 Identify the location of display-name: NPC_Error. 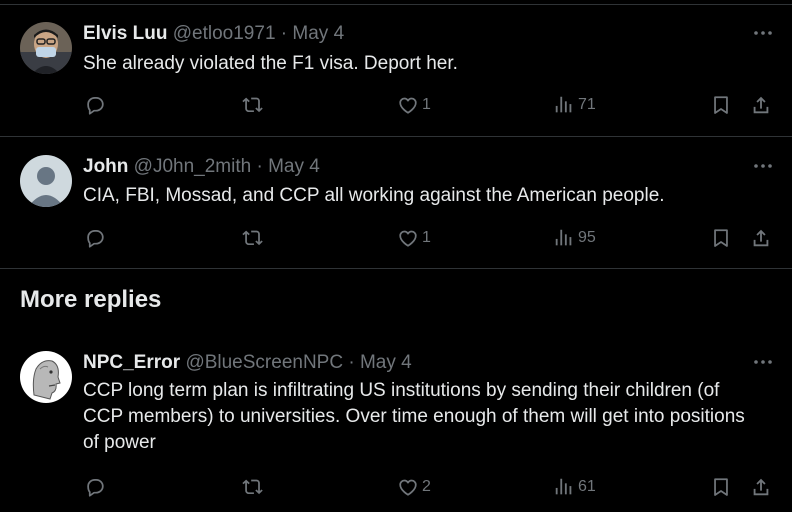
(131, 362).